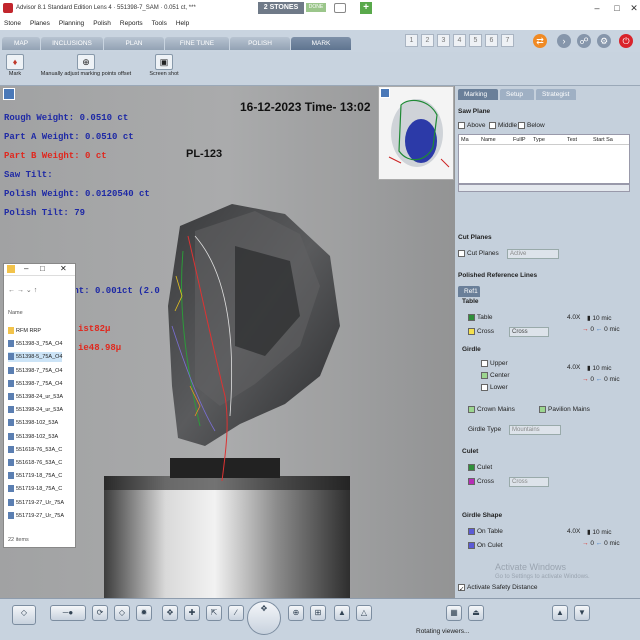 This screenshot has width=640, height=640. I want to click on menu-polish: Polish, so click(102, 23).